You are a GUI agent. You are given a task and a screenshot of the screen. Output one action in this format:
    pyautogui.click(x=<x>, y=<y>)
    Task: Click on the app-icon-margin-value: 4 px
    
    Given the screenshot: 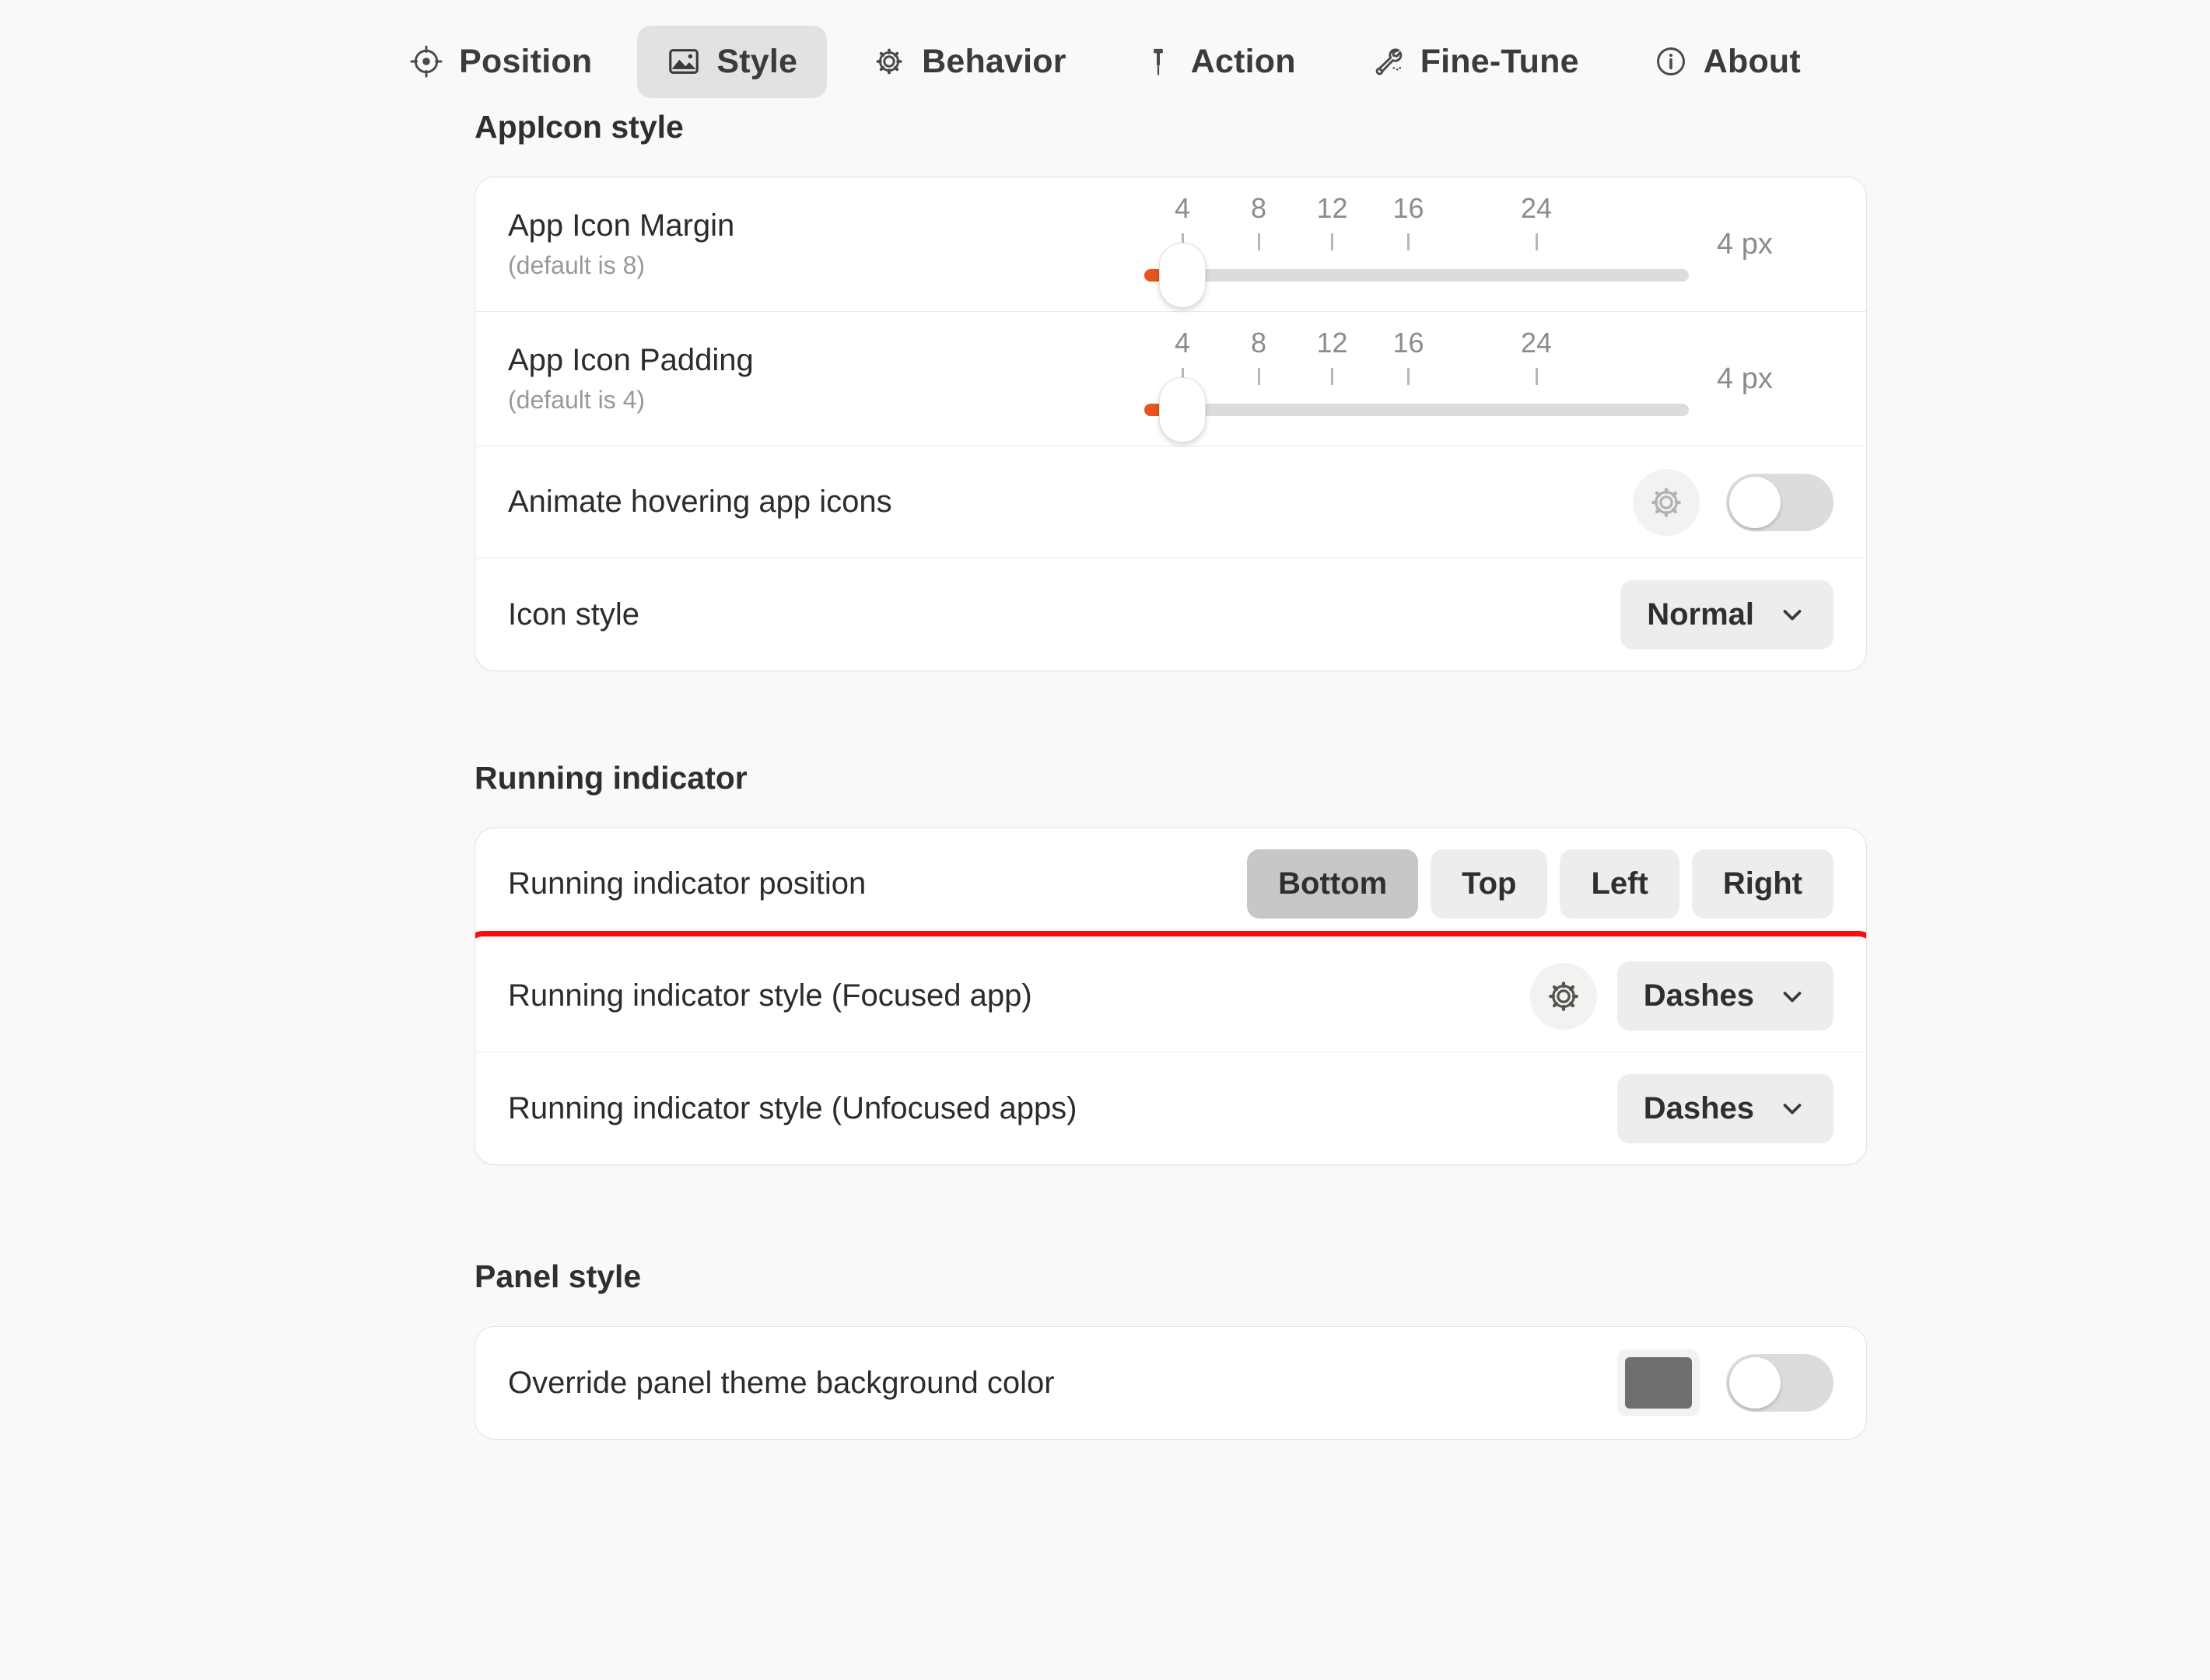 What is the action you would take?
    pyautogui.click(x=1745, y=244)
    